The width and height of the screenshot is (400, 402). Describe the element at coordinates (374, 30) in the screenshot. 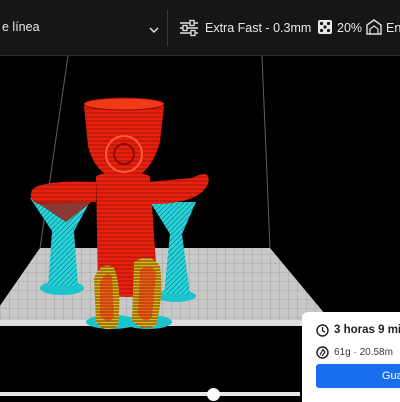

I see `adhesion-icon` at that location.